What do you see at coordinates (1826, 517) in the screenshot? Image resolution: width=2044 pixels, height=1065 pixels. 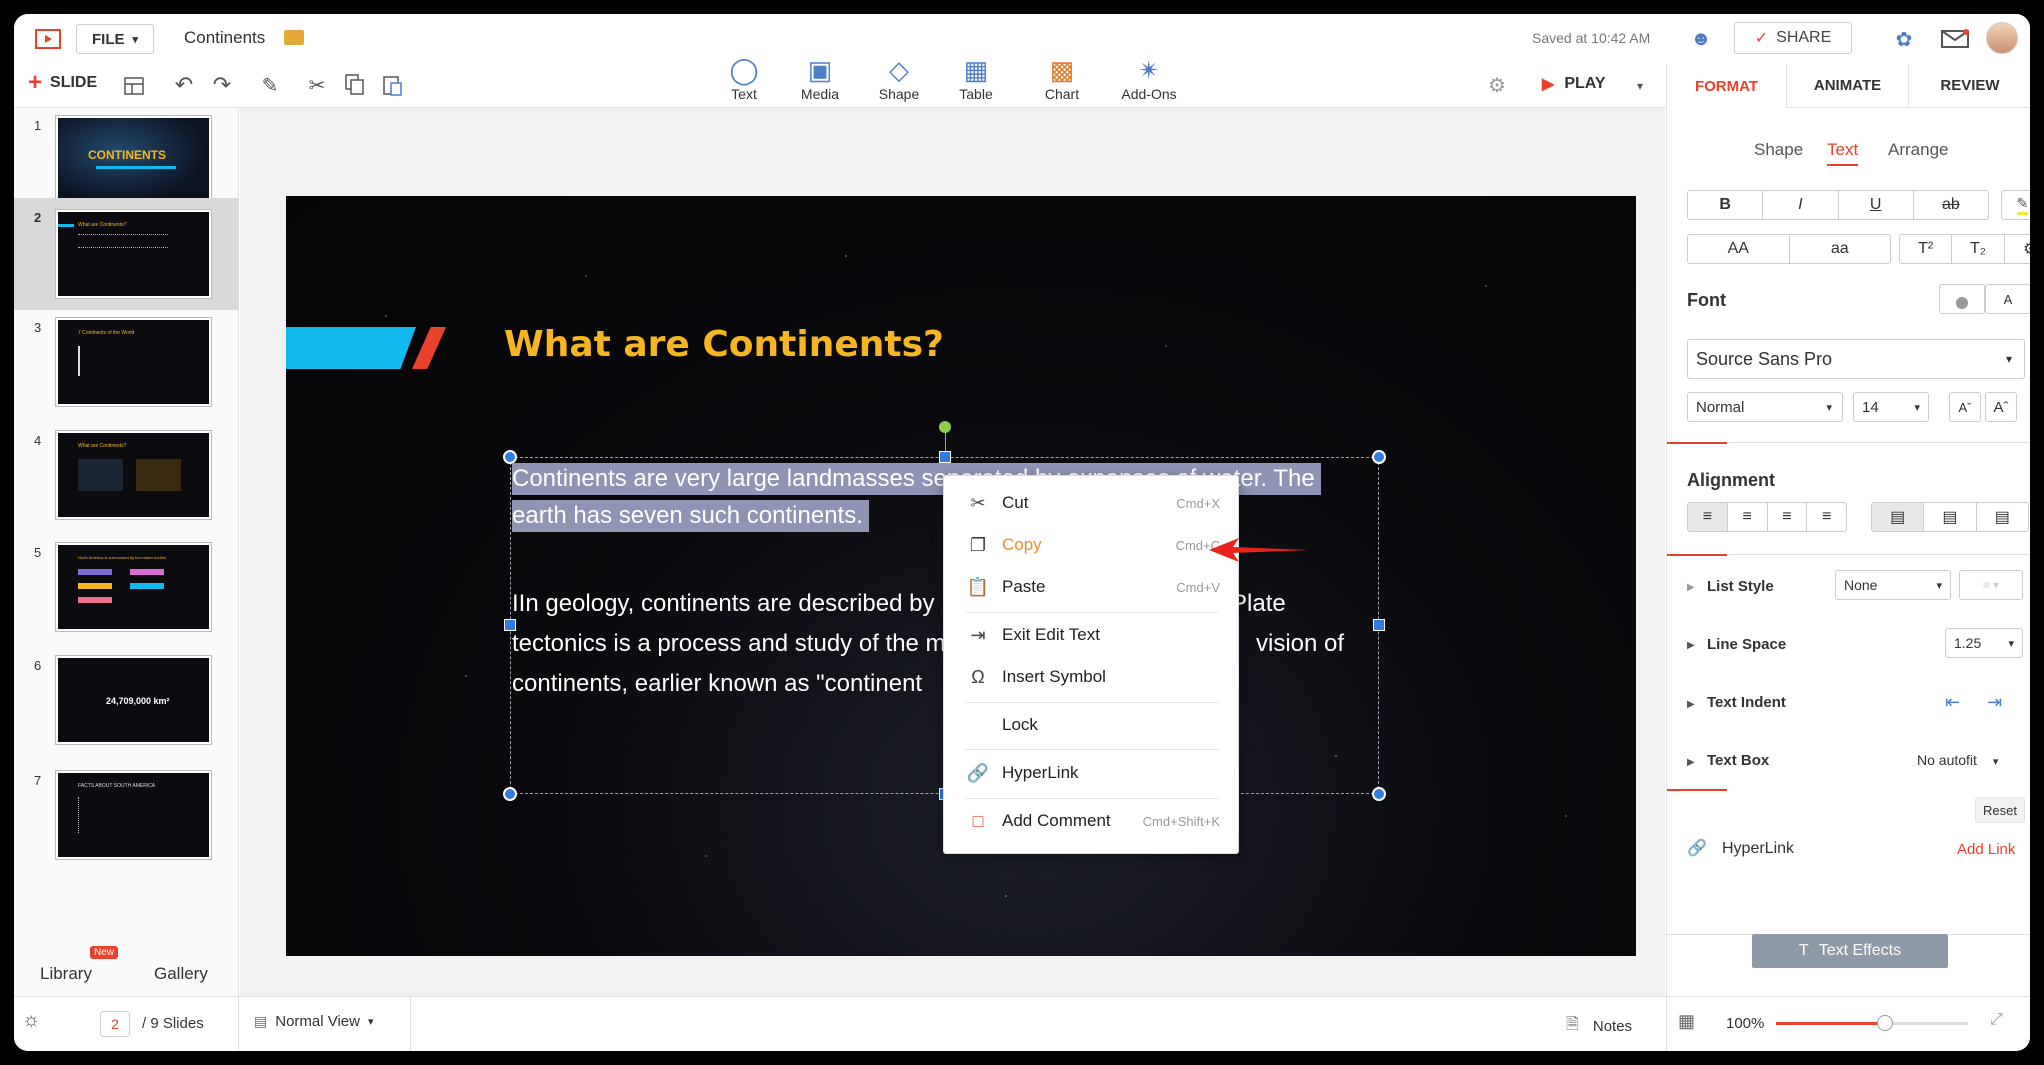 I see `align-justify-icon: ≡` at bounding box center [1826, 517].